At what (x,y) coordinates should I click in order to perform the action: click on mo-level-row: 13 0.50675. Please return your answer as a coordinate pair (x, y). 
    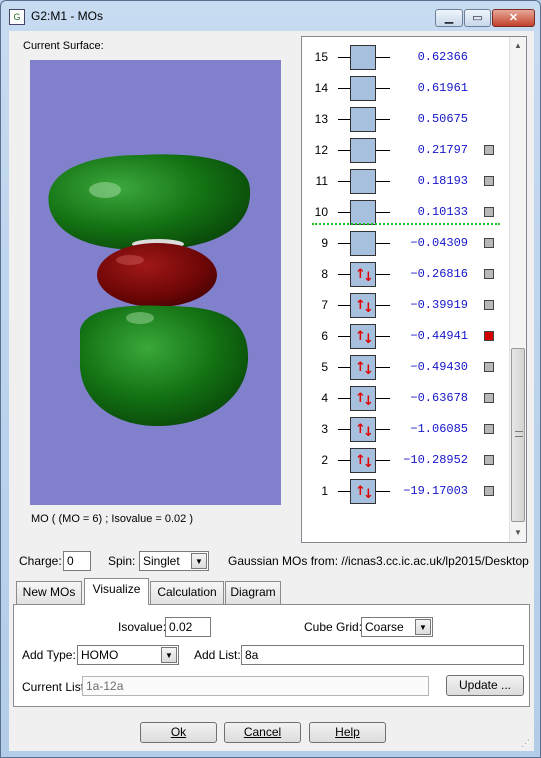
    Looking at the image, I should click on (407, 119).